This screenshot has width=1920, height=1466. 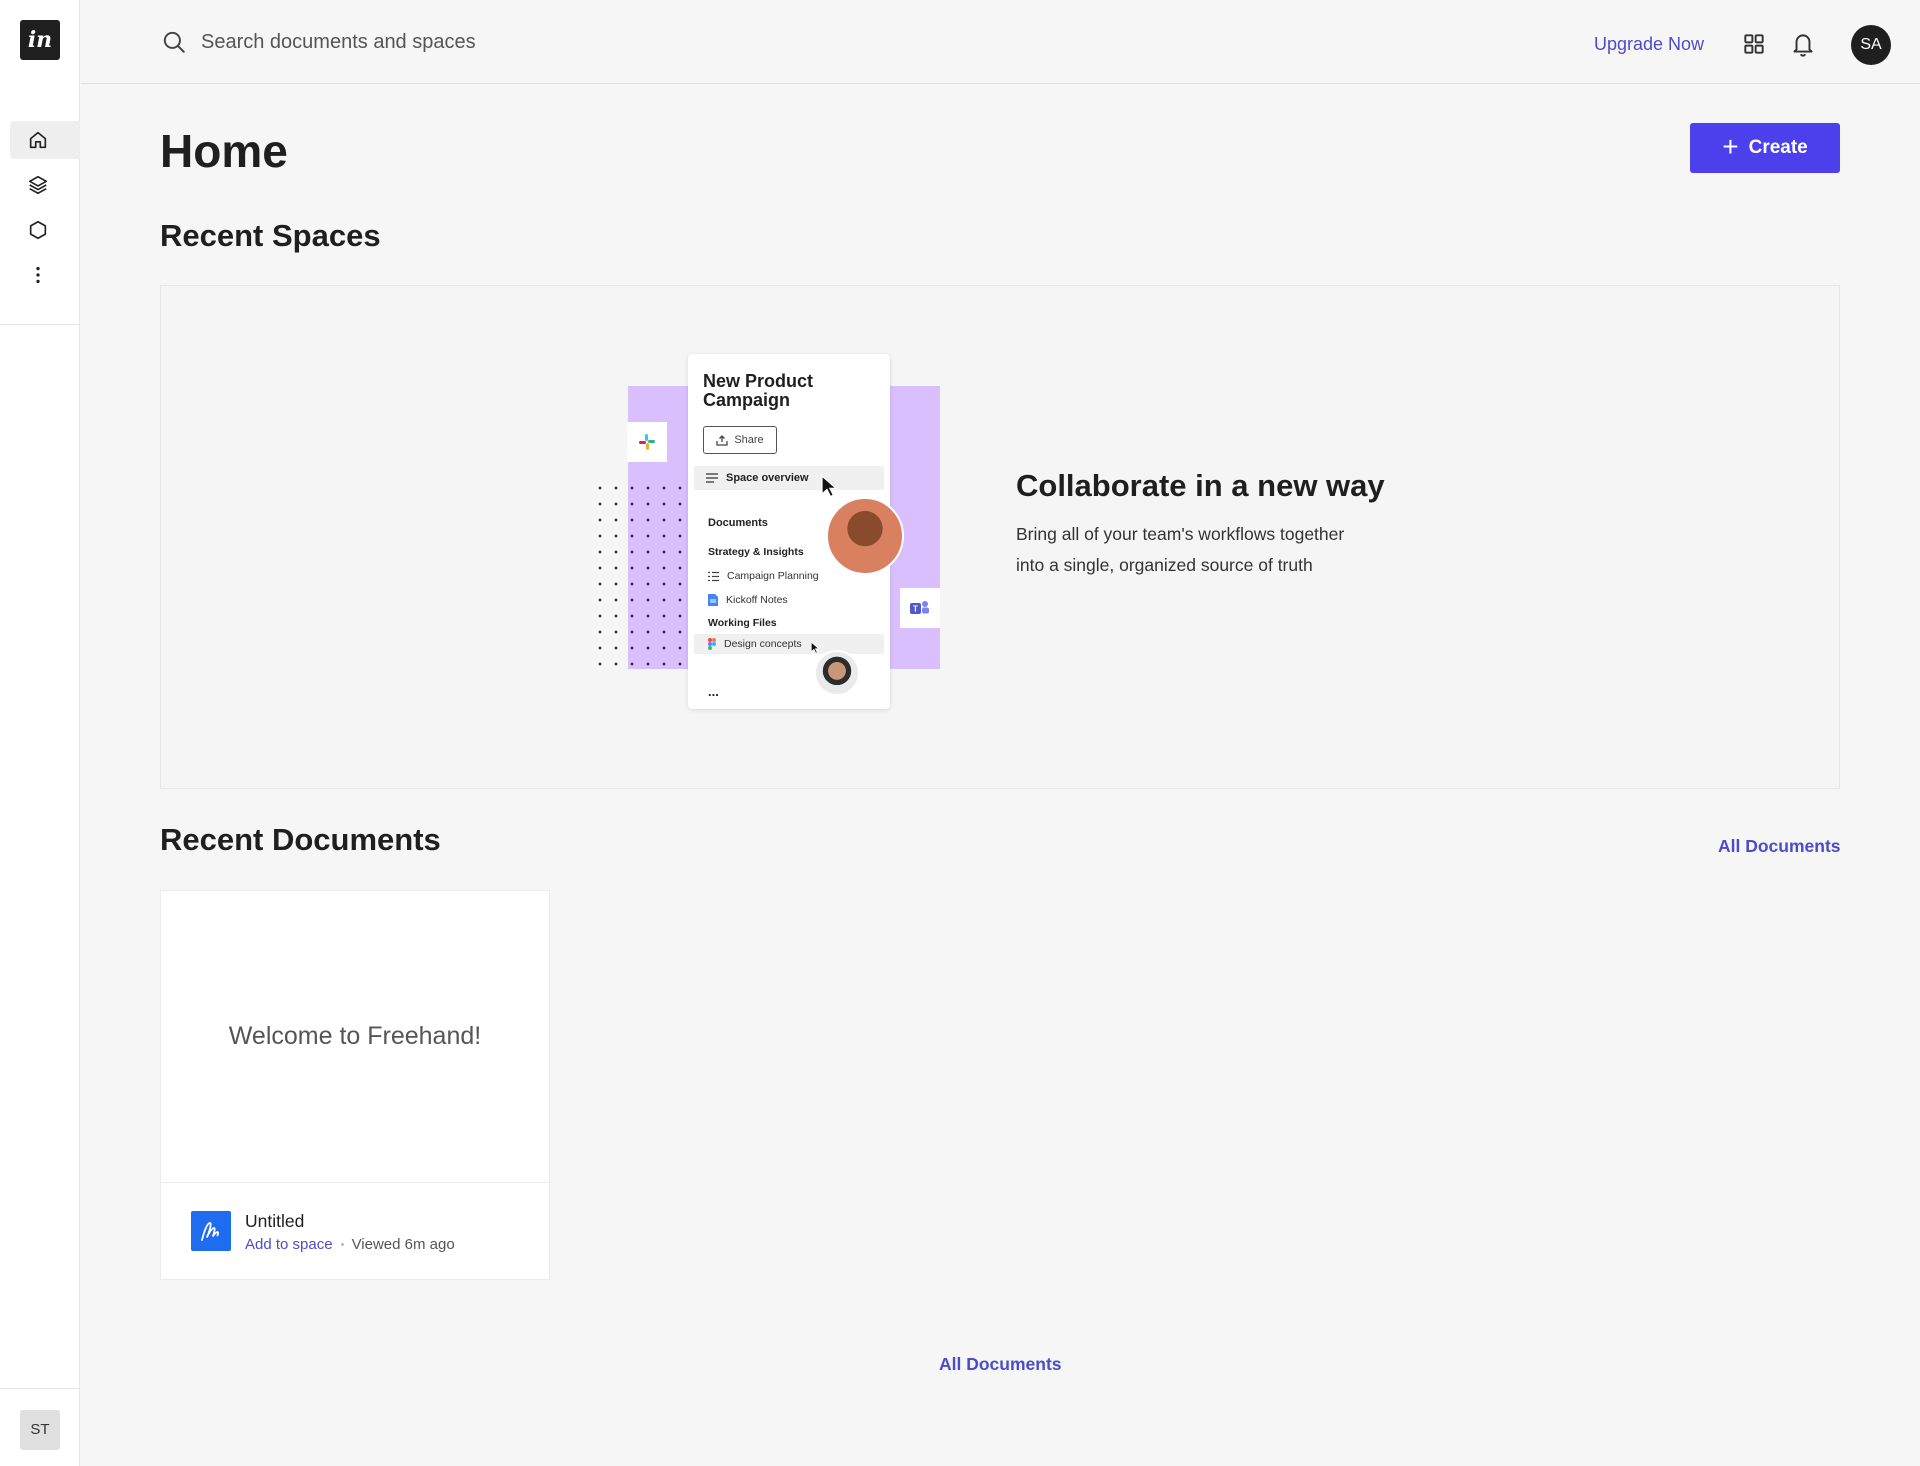 What do you see at coordinates (174, 42) in the screenshot?
I see `search-icon` at bounding box center [174, 42].